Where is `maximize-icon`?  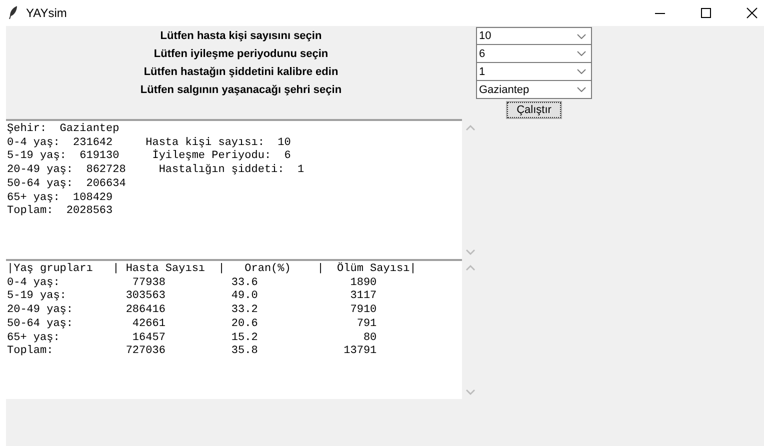
maximize-icon is located at coordinates (706, 13).